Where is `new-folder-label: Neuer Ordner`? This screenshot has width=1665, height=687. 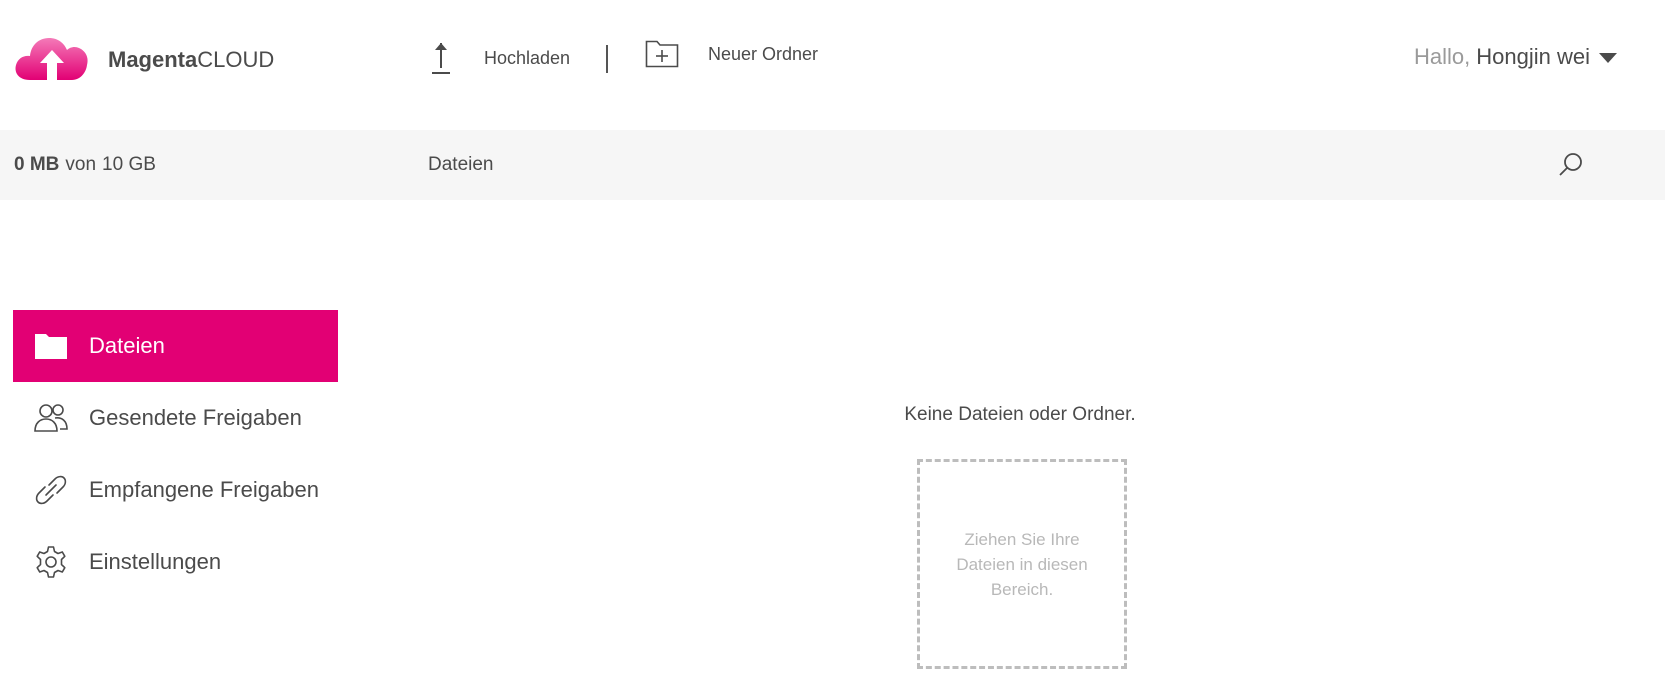
new-folder-label: Neuer Ordner is located at coordinates (763, 53).